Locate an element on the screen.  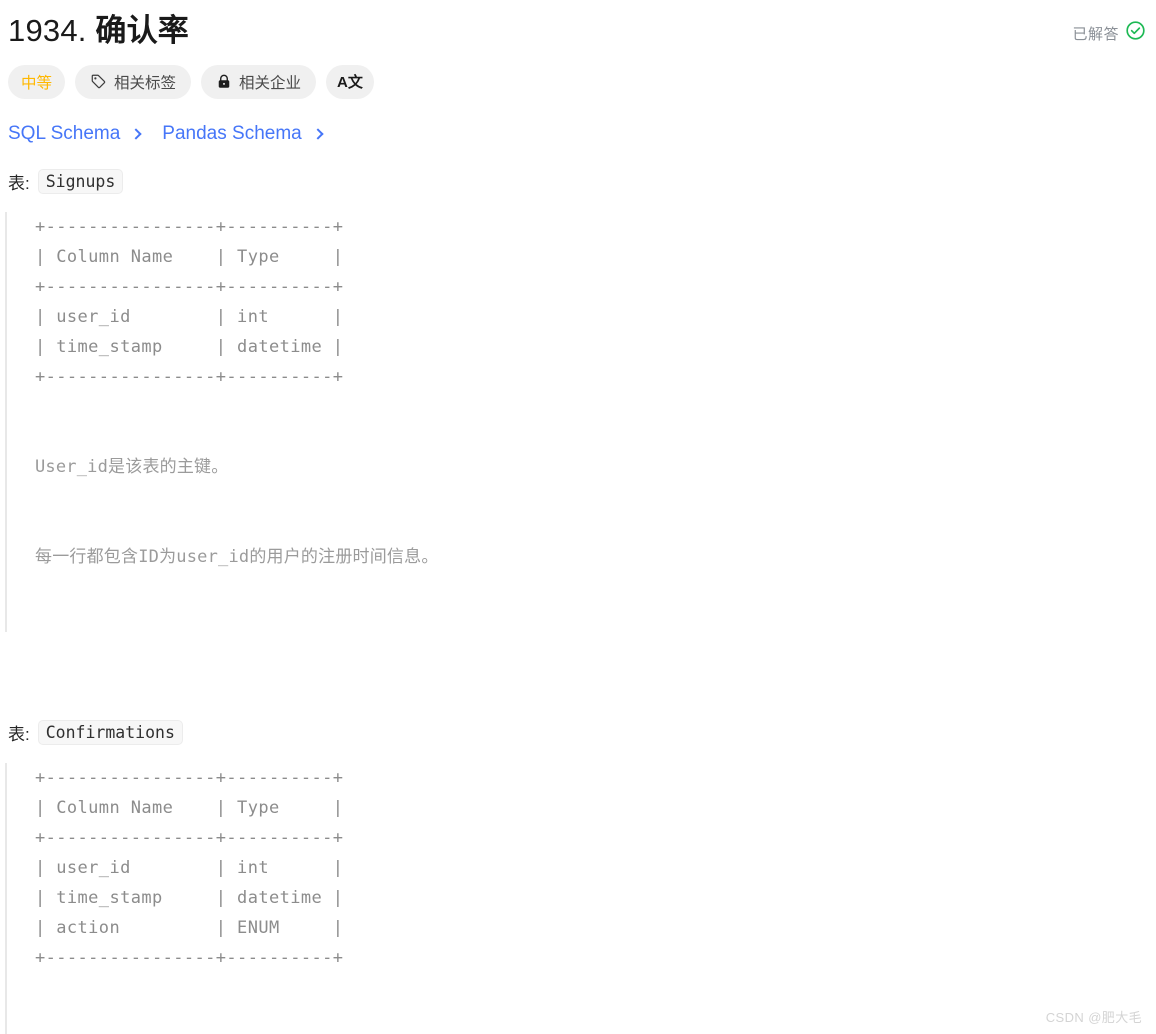
difficulty-badge: 中等 is located at coordinates (37, 81).